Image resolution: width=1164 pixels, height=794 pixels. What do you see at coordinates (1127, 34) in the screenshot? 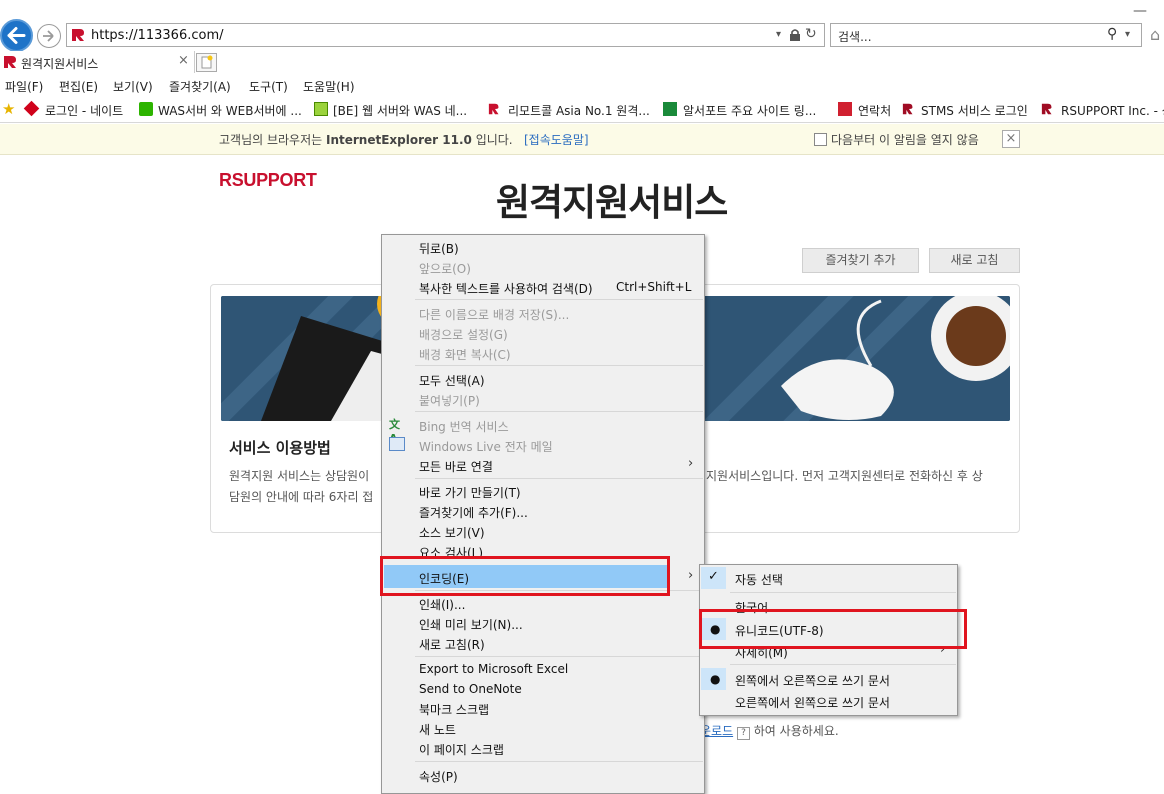
I see `search-dropdown-icon: ▾` at bounding box center [1127, 34].